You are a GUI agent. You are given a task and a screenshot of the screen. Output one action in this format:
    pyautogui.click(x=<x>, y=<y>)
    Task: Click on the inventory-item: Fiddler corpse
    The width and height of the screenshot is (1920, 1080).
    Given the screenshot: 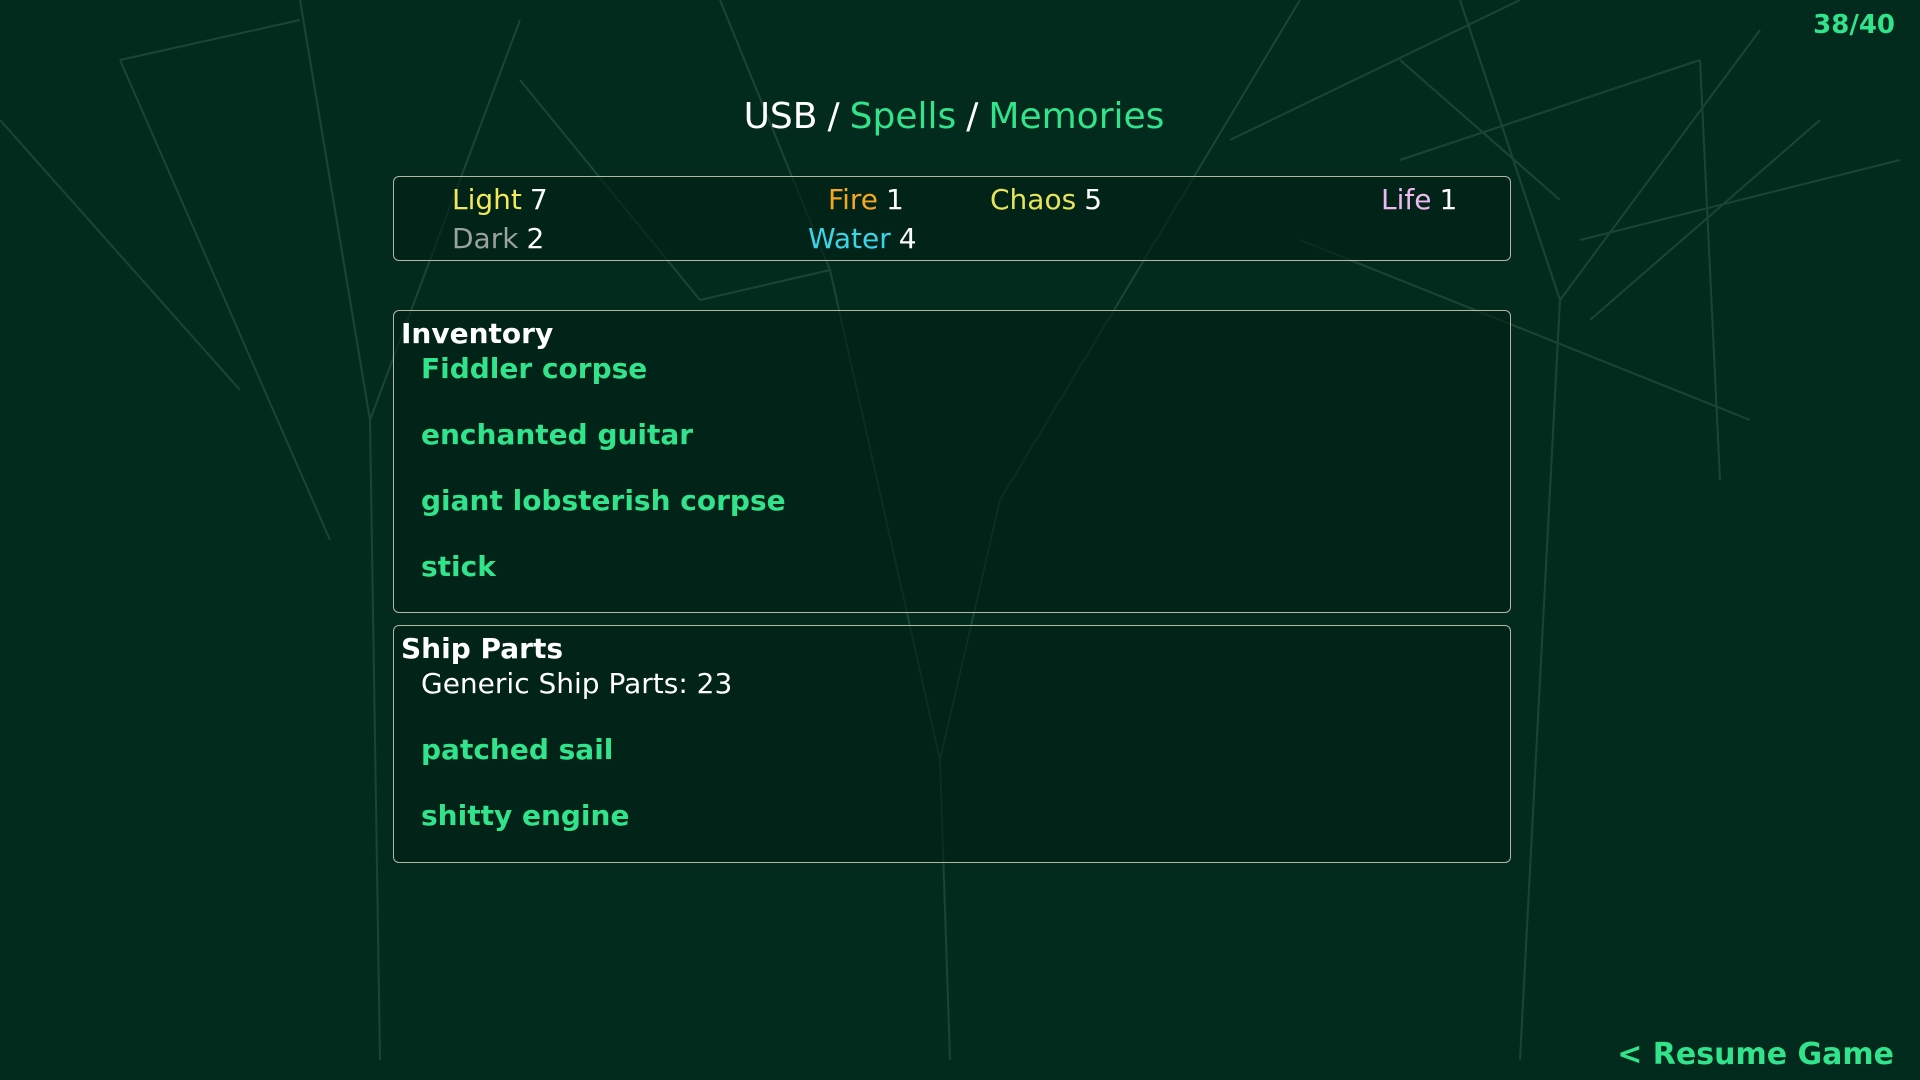 What is the action you would take?
    pyautogui.click(x=534, y=368)
    